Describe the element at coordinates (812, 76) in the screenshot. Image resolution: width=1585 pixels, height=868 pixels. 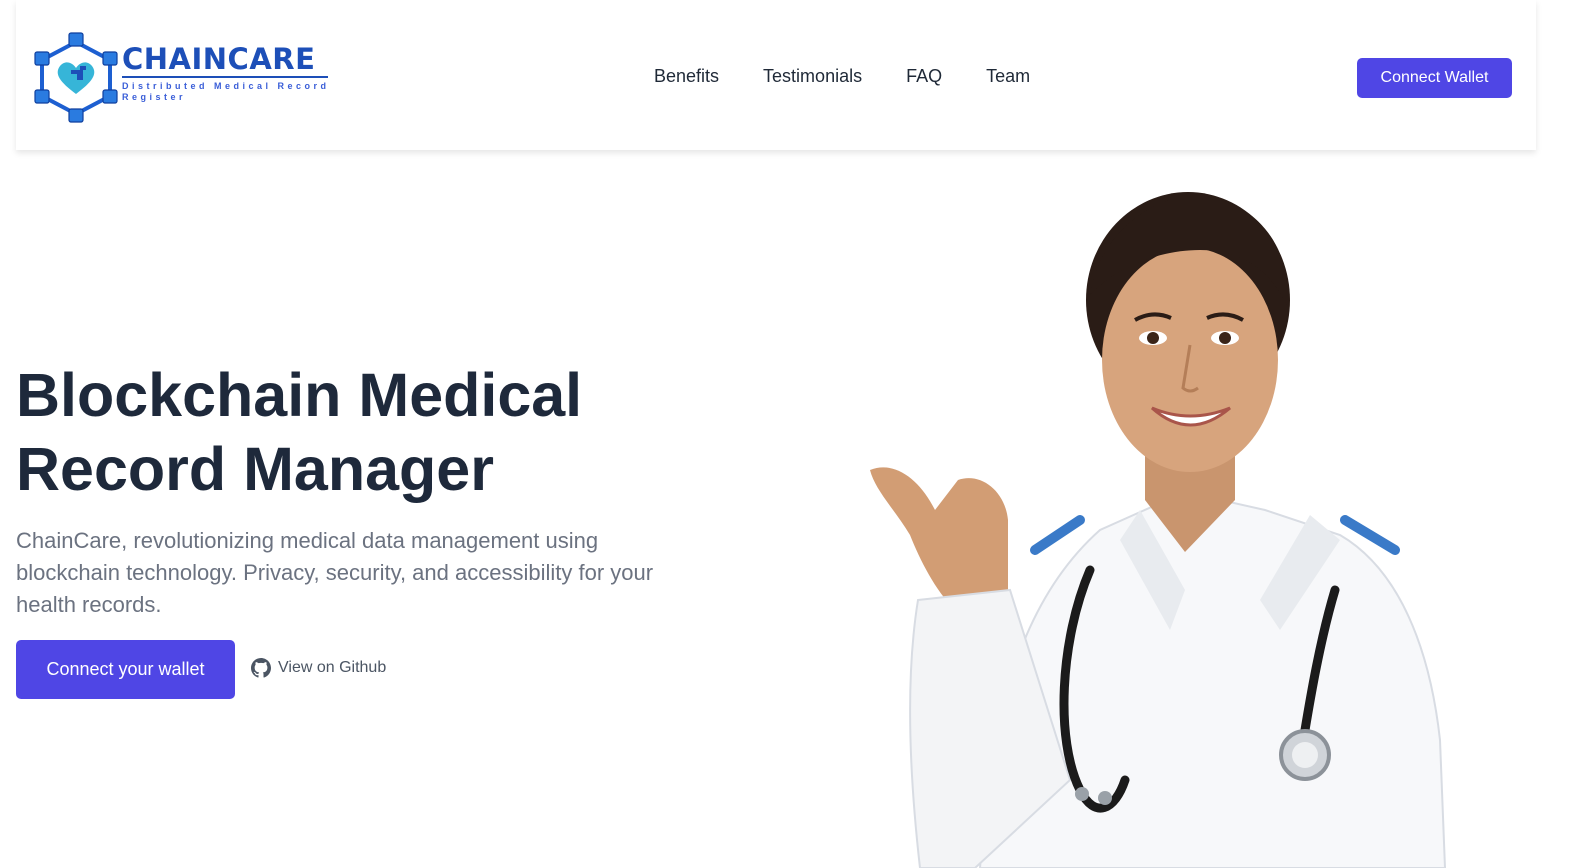
I see `nav-testimonials: Testimonials` at that location.